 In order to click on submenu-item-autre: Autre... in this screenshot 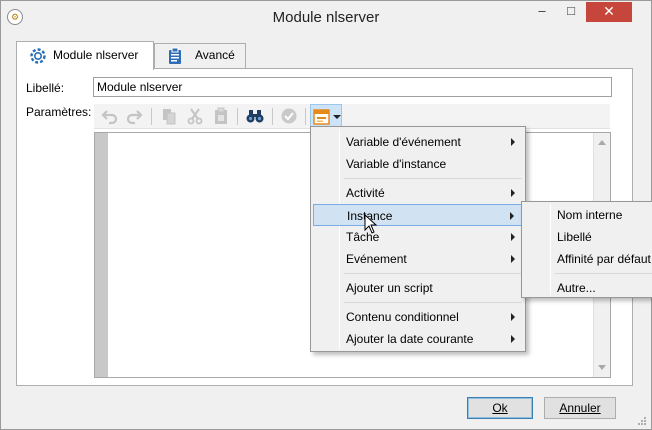, I will do `click(588, 288)`.